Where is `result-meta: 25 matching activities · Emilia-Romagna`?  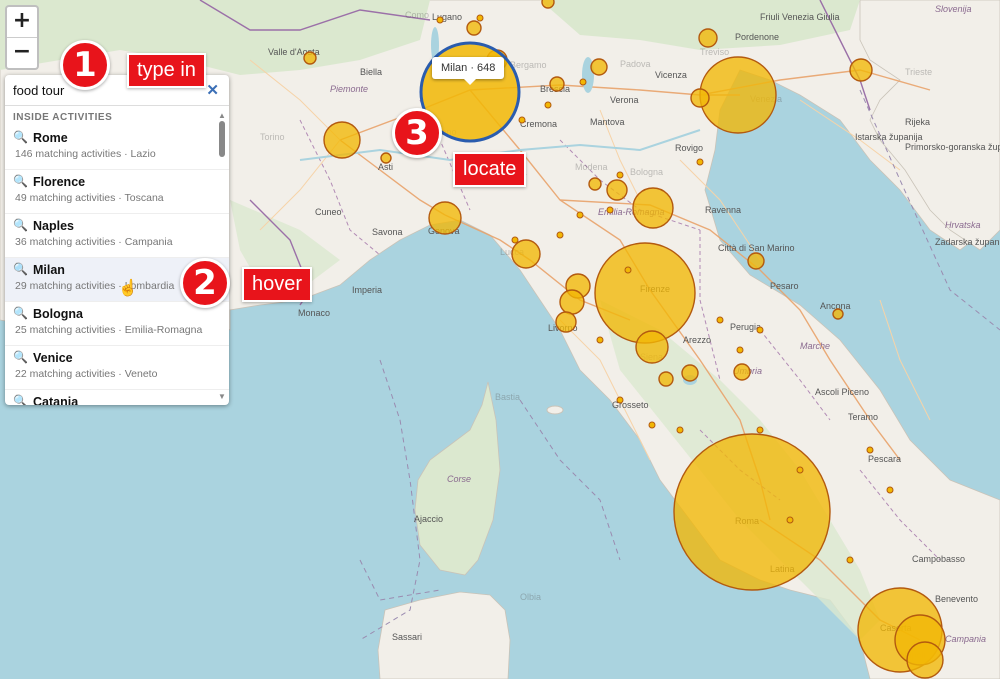 result-meta: 25 matching activities · Emilia-Romagna is located at coordinates (109, 330).